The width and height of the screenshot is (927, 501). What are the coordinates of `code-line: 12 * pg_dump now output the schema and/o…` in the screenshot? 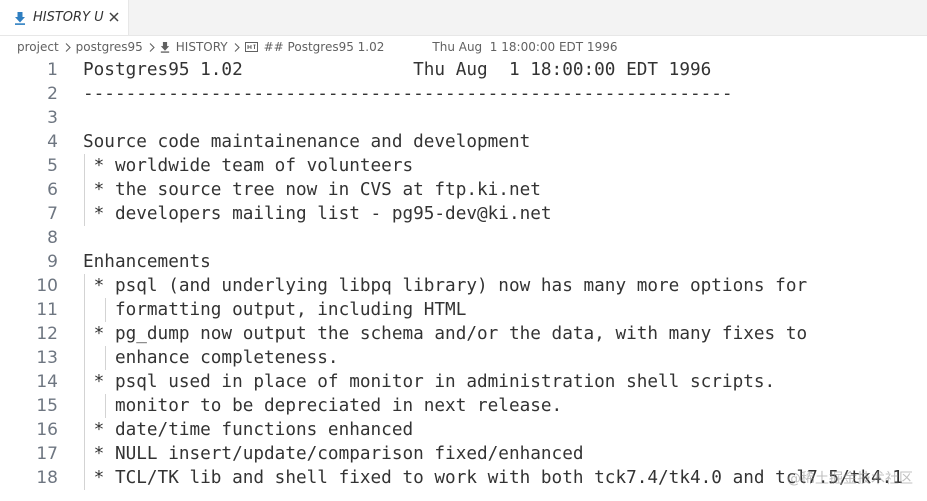 It's located at (463, 334).